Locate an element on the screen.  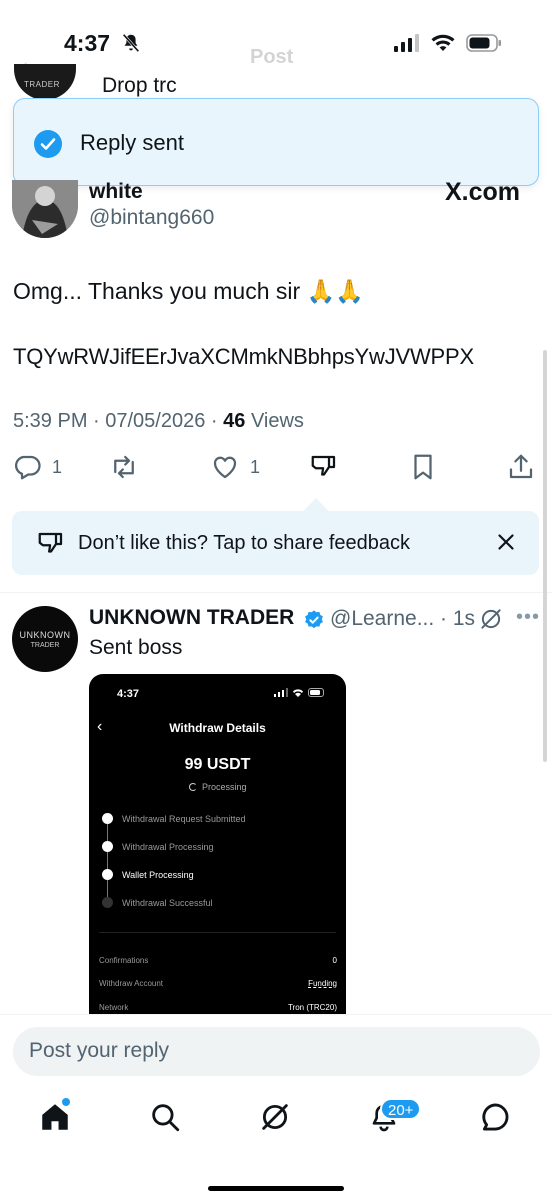
embed-step-label: Withdrawal Request Submitted is located at coordinates (184, 819).